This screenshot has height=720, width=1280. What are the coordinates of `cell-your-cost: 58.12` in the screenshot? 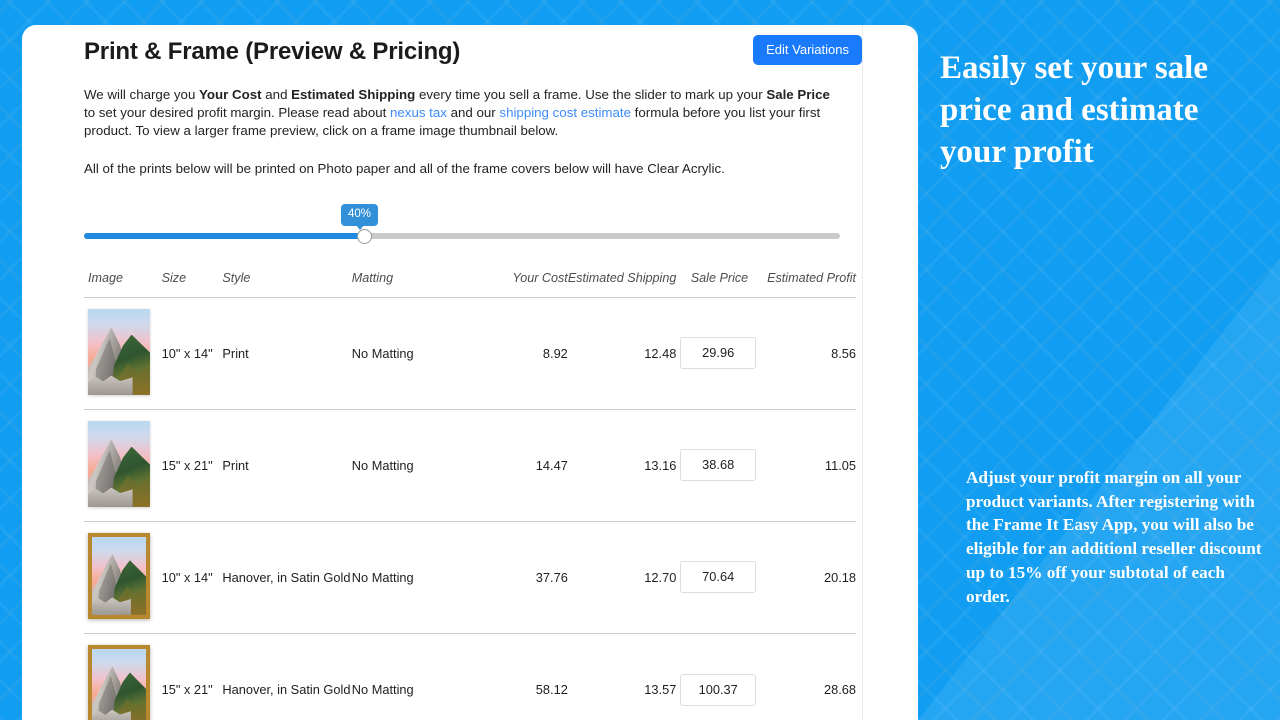 It's located at (551, 690).